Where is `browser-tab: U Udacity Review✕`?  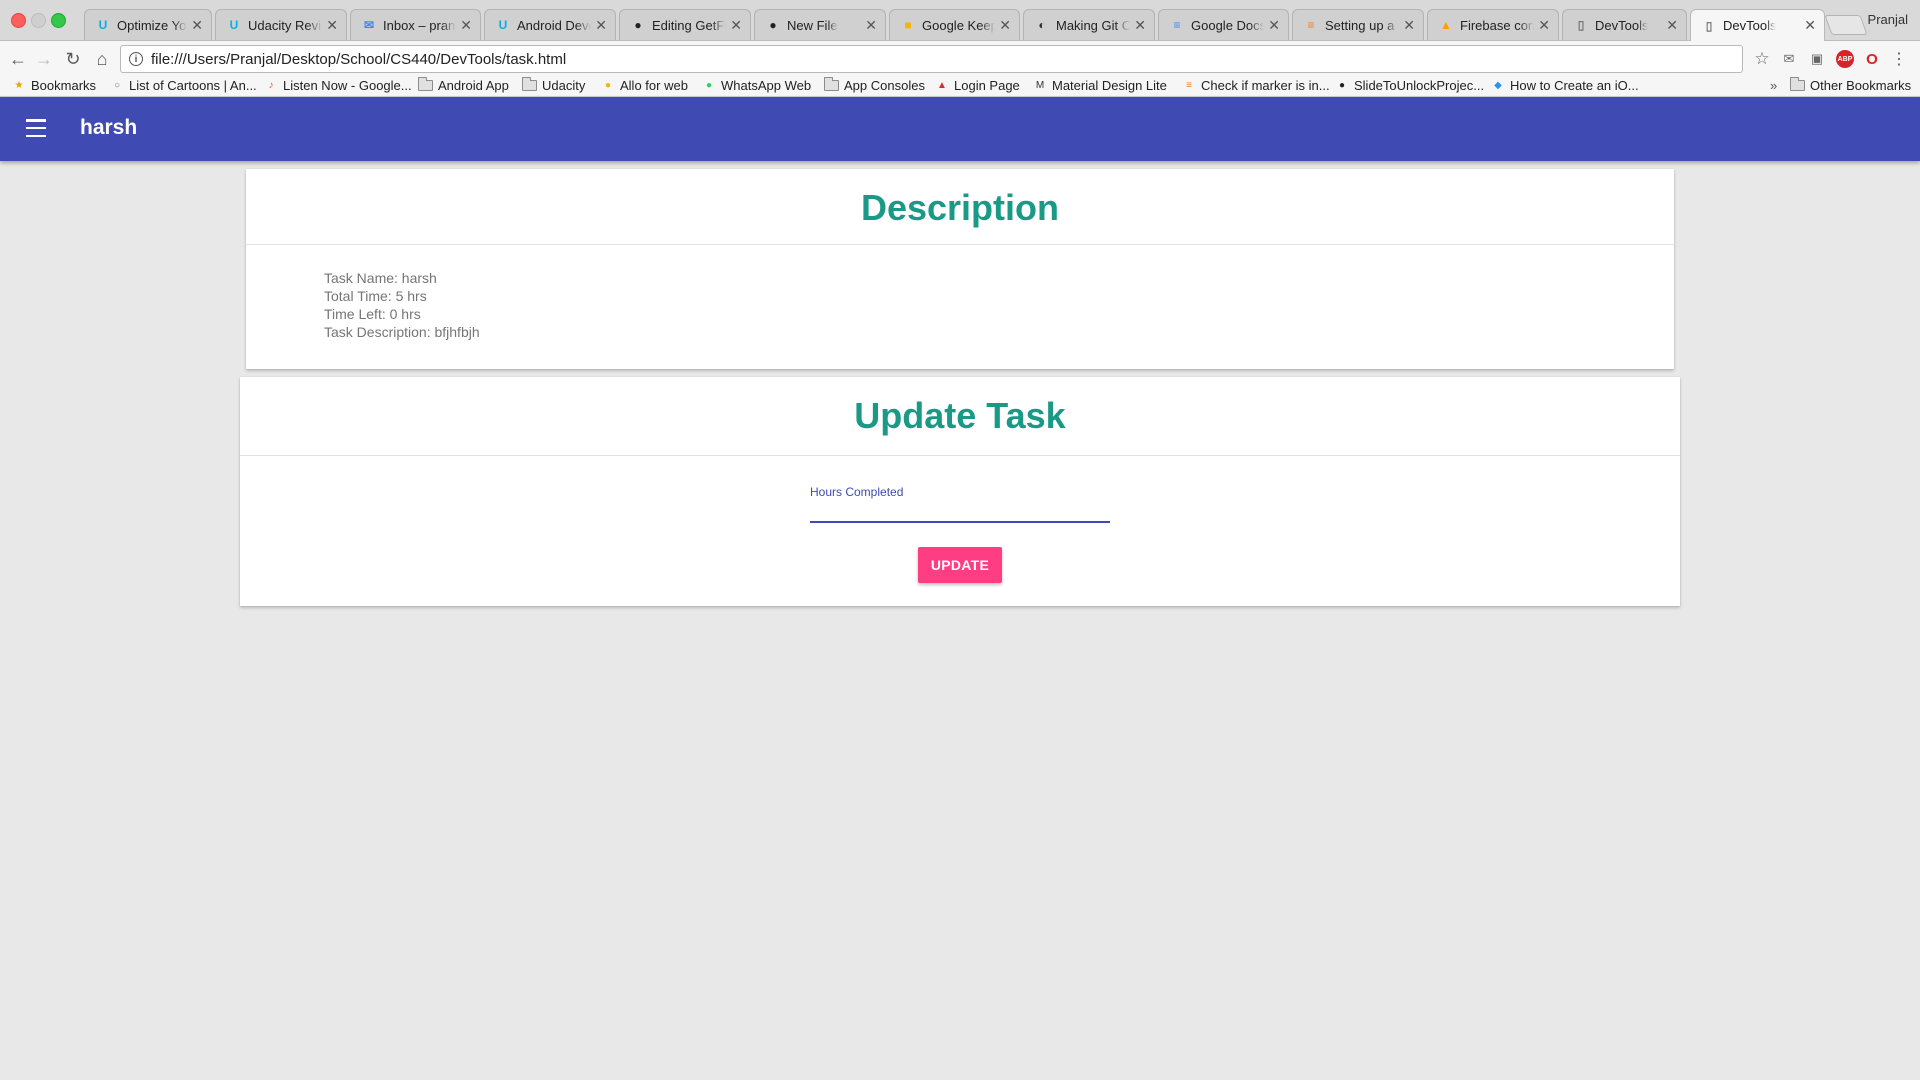
browser-tab: U Udacity Review✕ is located at coordinates (281, 24).